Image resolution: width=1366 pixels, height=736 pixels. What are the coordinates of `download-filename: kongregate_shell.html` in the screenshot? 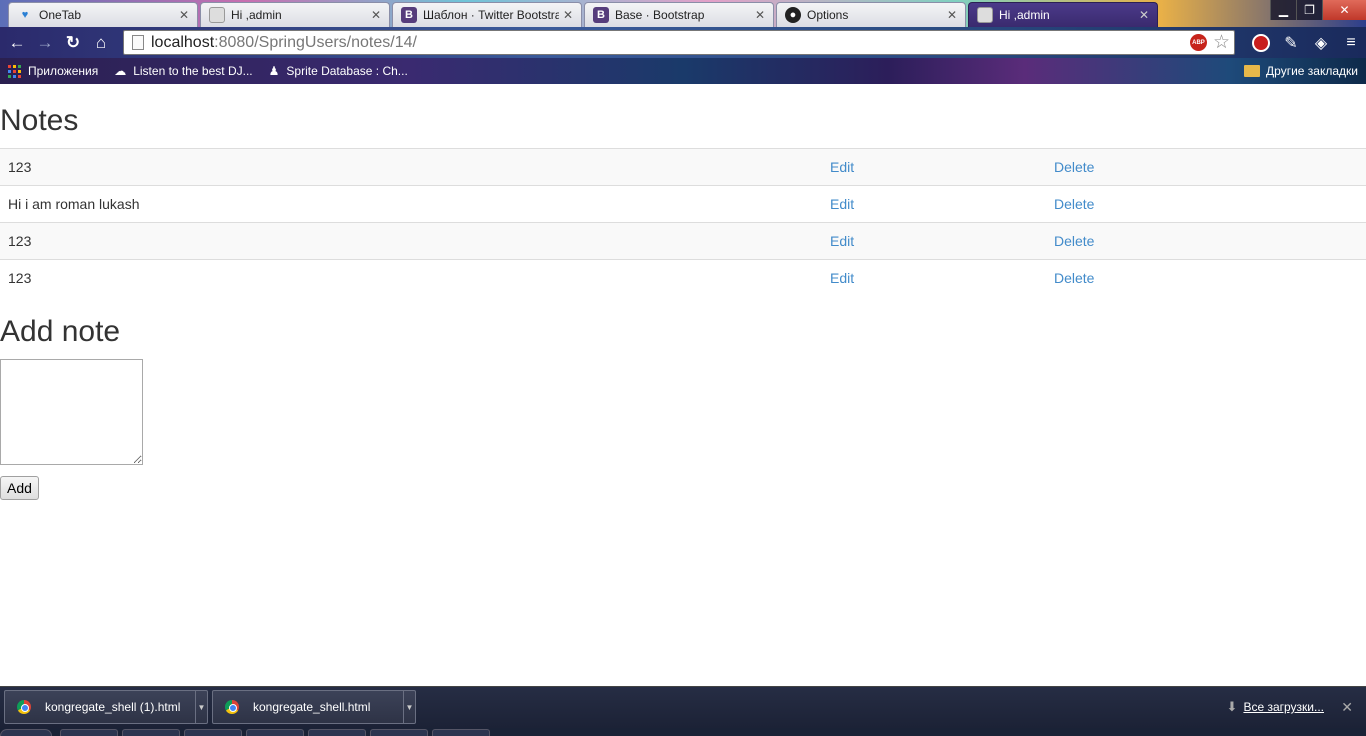 It's located at (312, 707).